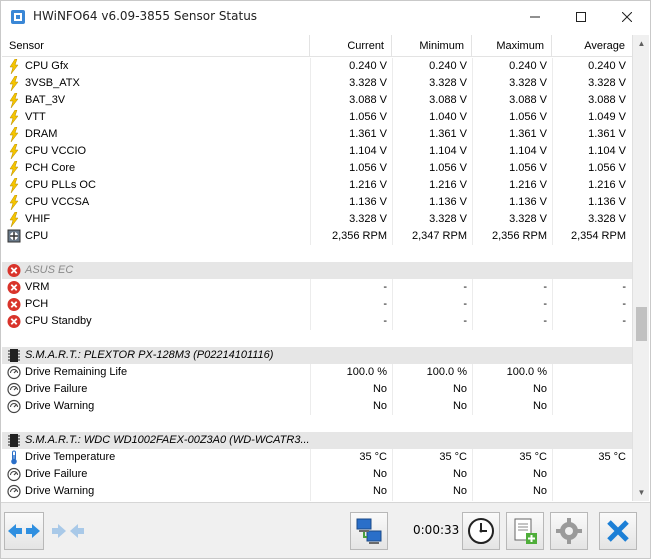  I want to click on sensor-value-average: 1.056 V, so click(607, 168).